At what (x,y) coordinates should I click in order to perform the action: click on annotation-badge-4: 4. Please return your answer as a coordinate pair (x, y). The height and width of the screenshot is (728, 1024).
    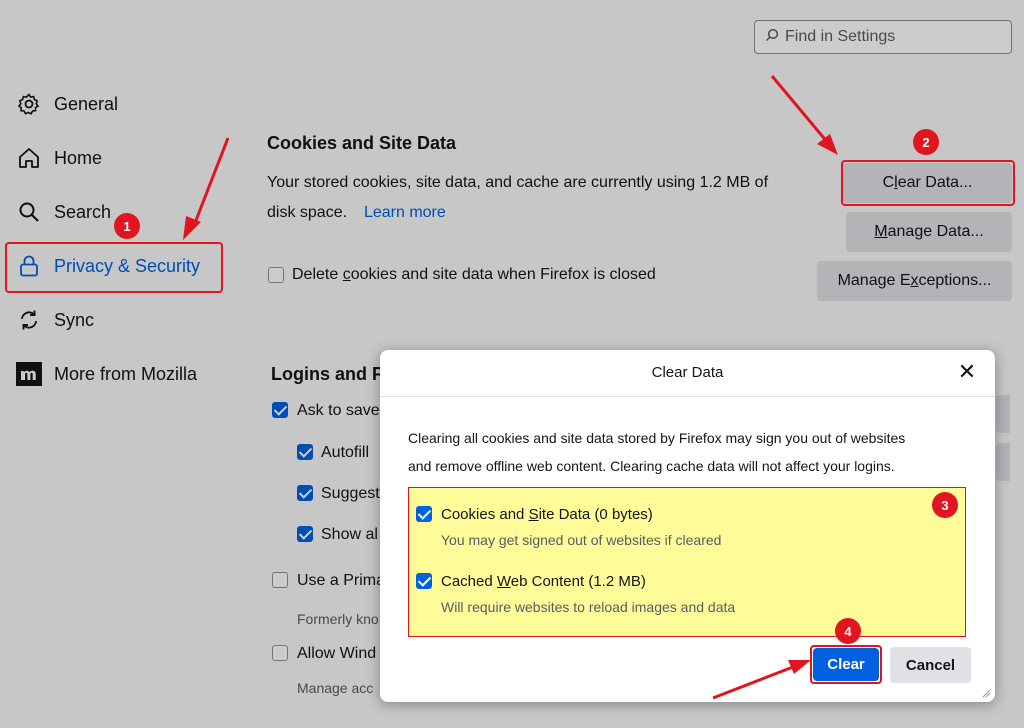
    Looking at the image, I should click on (848, 631).